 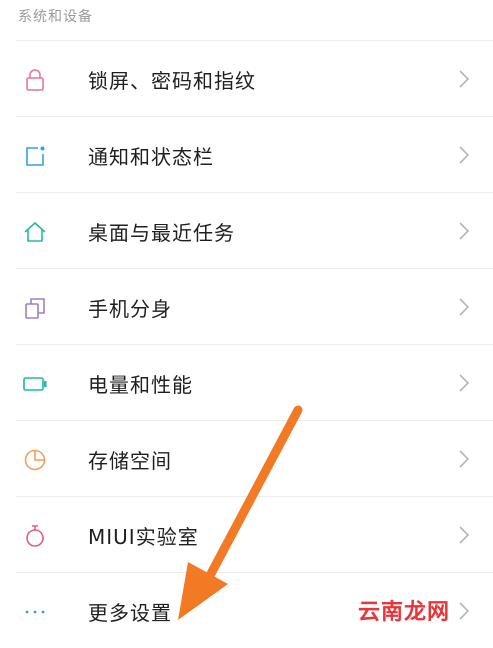 What do you see at coordinates (254, 230) in the screenshot?
I see `settings-item-home-screen: 桌面与最近任务` at bounding box center [254, 230].